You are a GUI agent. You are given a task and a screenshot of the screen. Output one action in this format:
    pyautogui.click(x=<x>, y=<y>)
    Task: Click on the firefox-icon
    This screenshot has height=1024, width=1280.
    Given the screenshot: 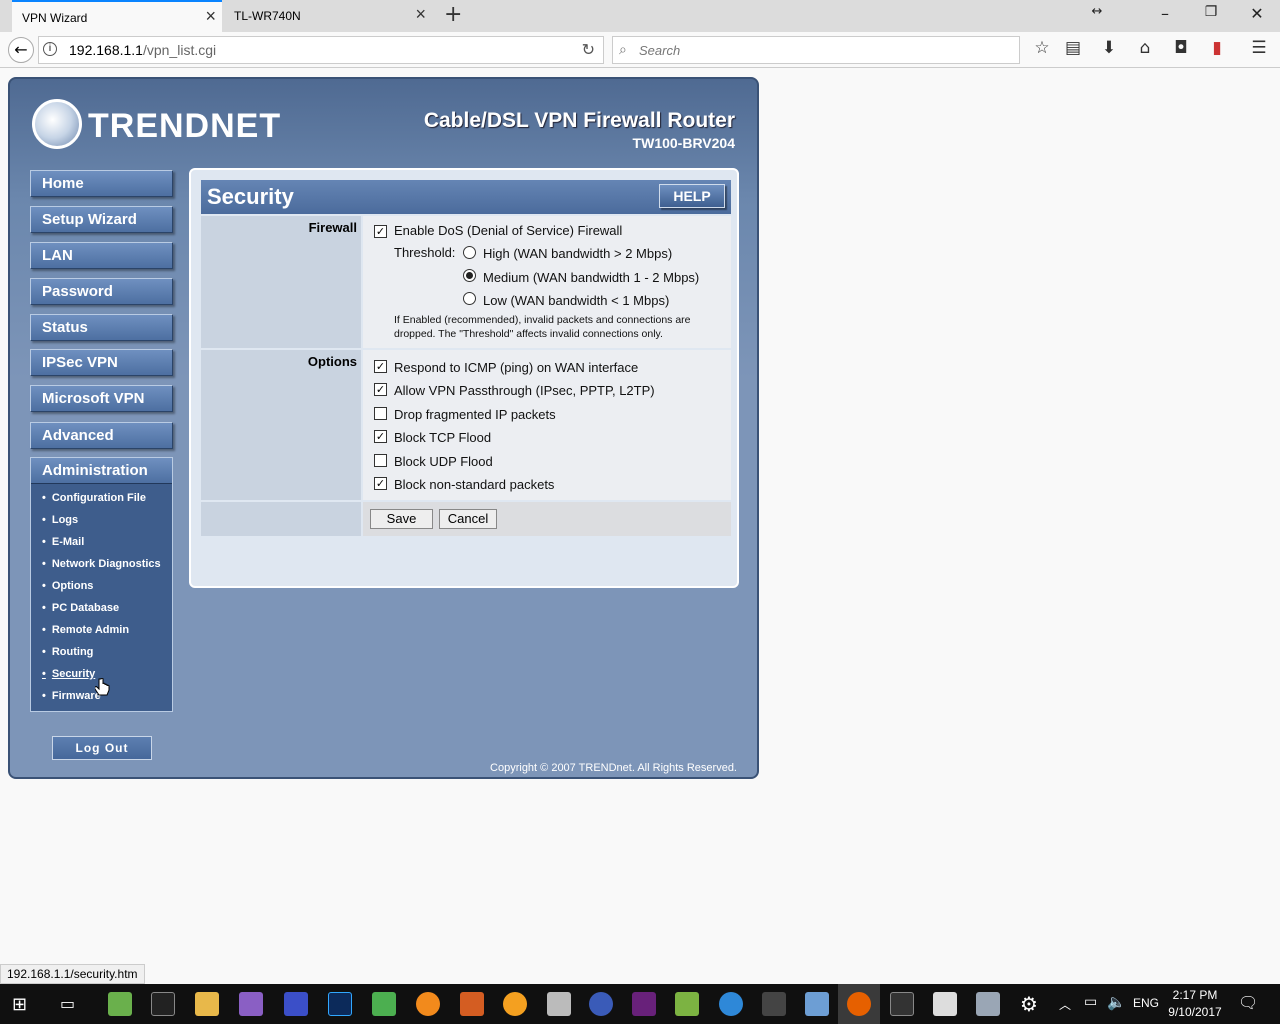 What is the action you would take?
    pyautogui.click(x=859, y=1004)
    